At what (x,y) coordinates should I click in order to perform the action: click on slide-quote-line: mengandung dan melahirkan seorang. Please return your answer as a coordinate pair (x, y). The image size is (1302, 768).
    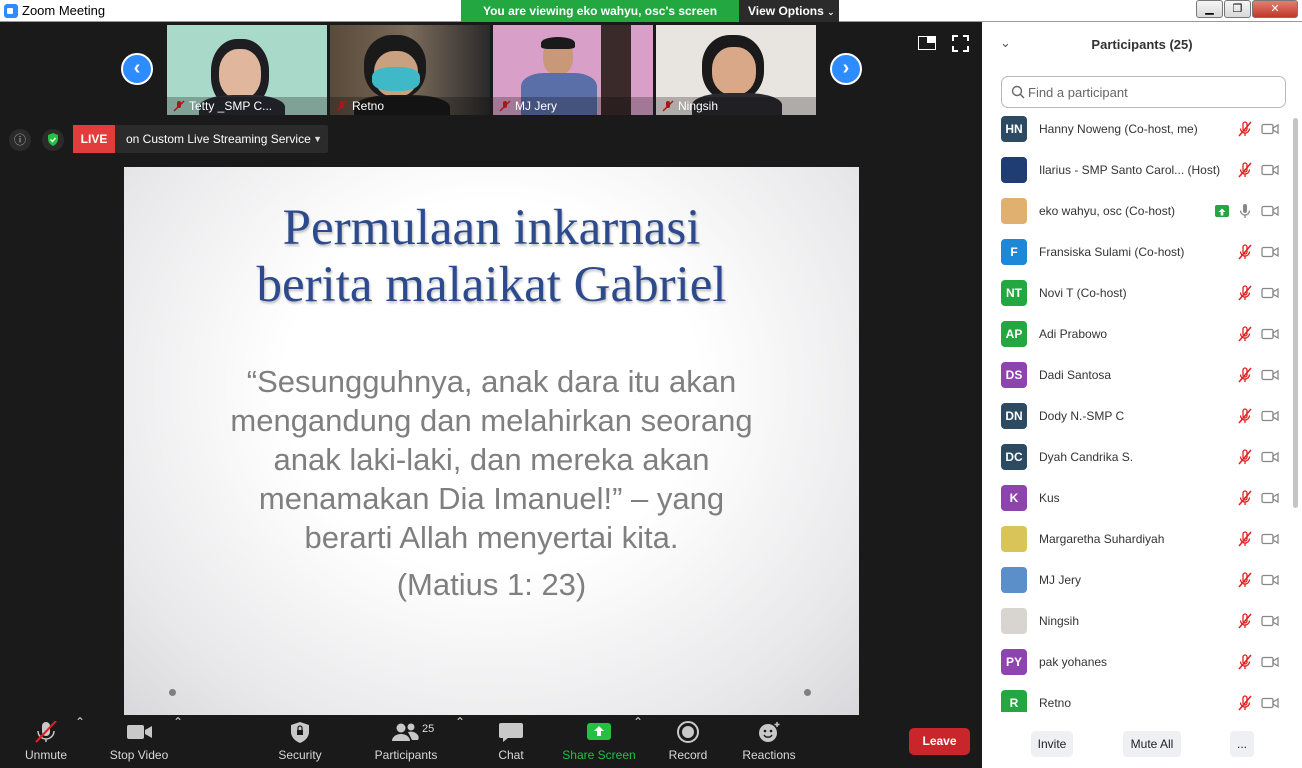
    Looking at the image, I should click on (491, 420).